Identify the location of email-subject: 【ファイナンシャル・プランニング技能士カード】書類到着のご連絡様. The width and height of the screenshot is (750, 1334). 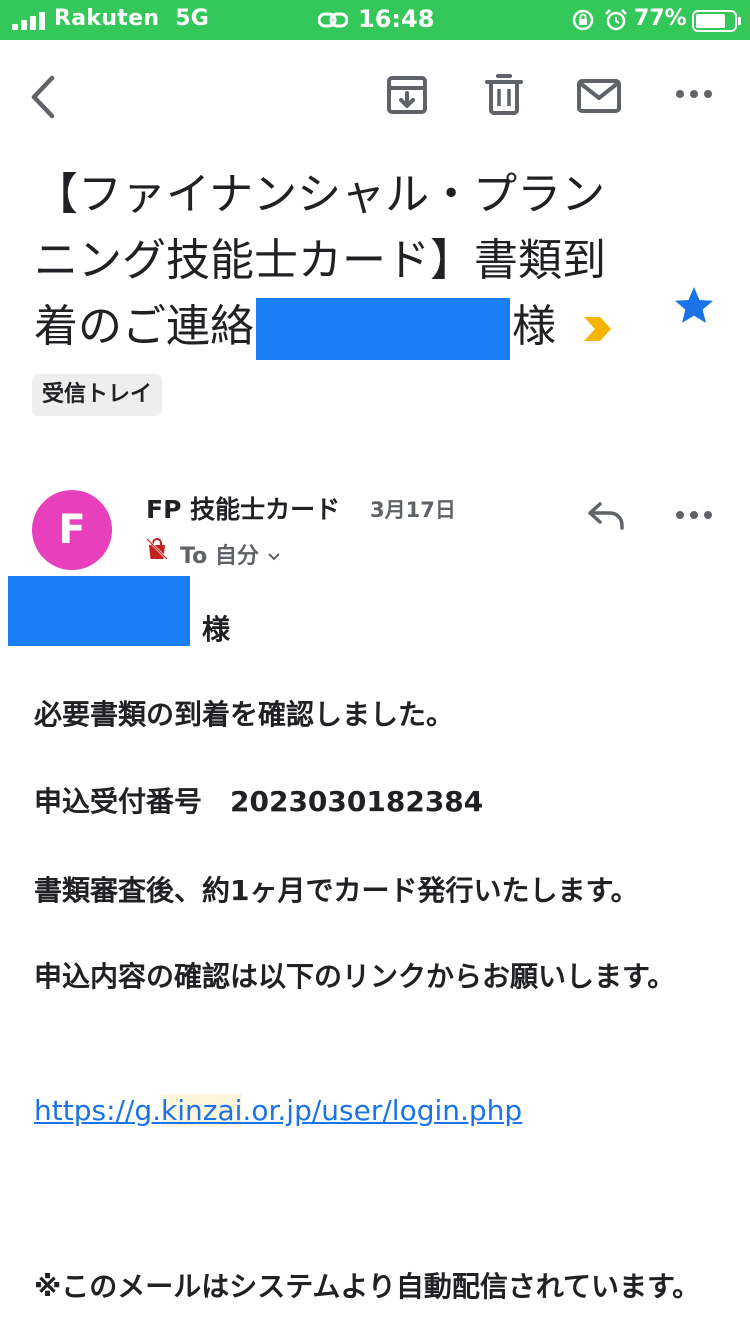
(339, 261).